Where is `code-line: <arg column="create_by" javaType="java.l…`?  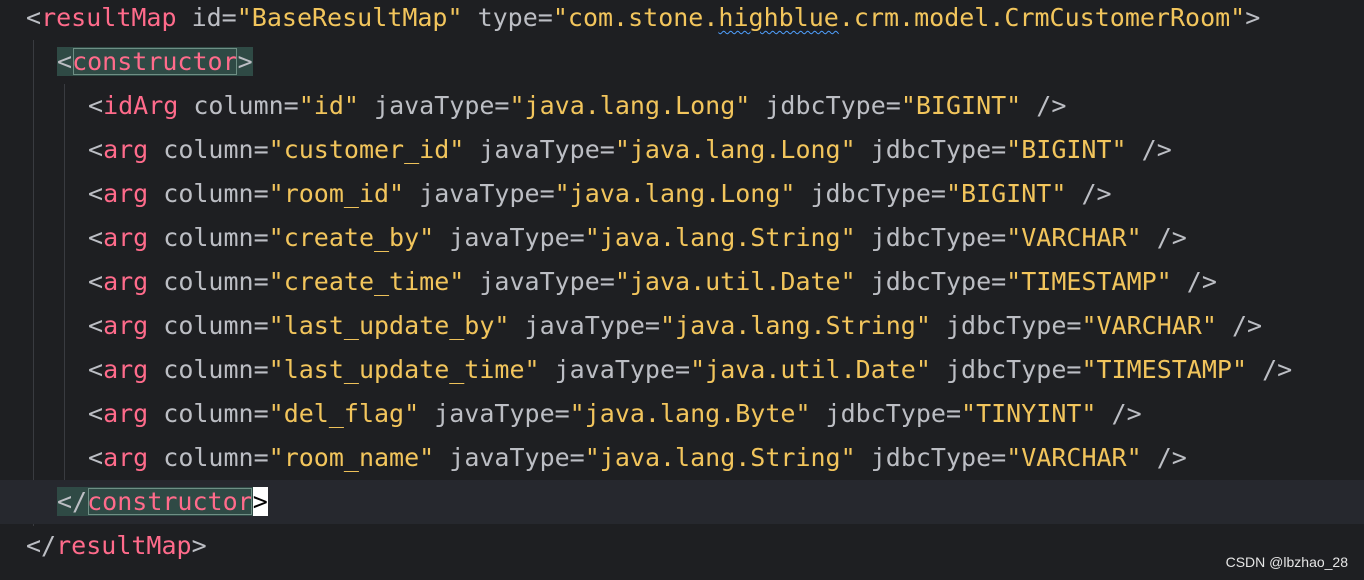
code-line: <arg column="create_by" javaType="java.l… is located at coordinates (682, 238).